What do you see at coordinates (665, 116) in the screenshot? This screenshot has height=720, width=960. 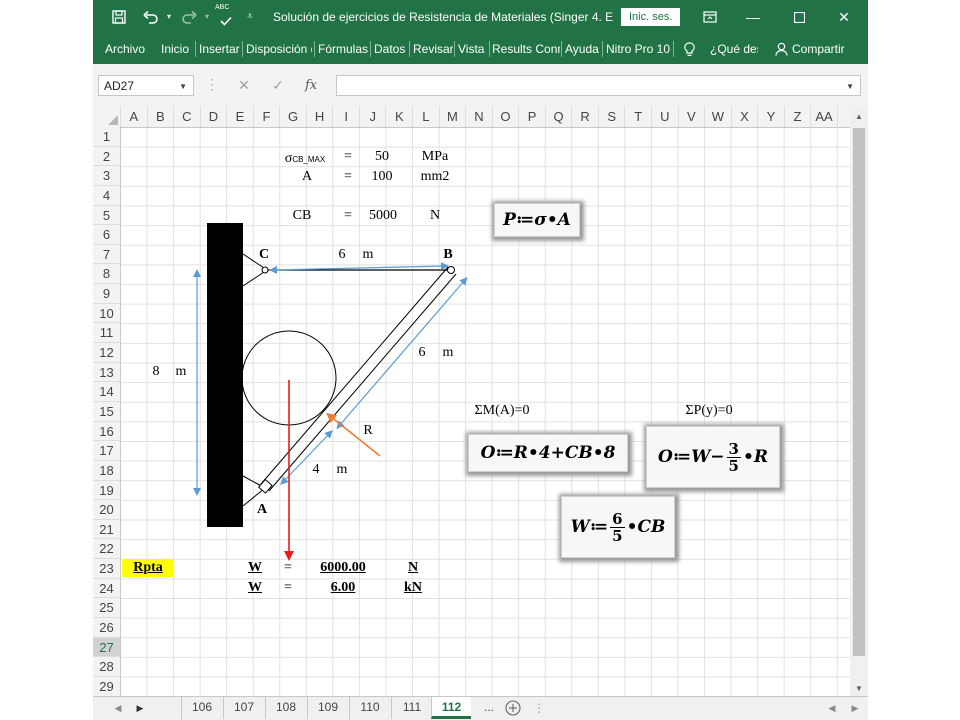 I see `column-header-u: U` at bounding box center [665, 116].